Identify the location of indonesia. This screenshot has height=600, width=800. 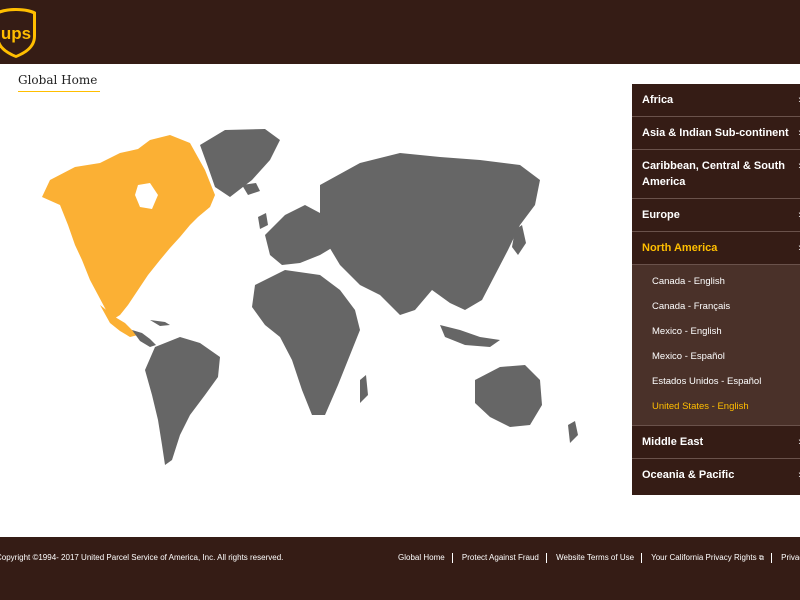
(470, 336).